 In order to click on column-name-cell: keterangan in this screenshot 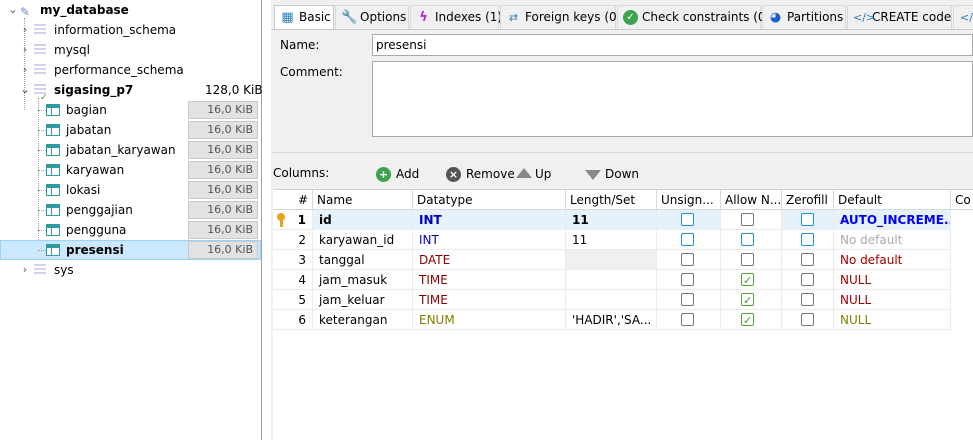, I will do `click(363, 320)`.